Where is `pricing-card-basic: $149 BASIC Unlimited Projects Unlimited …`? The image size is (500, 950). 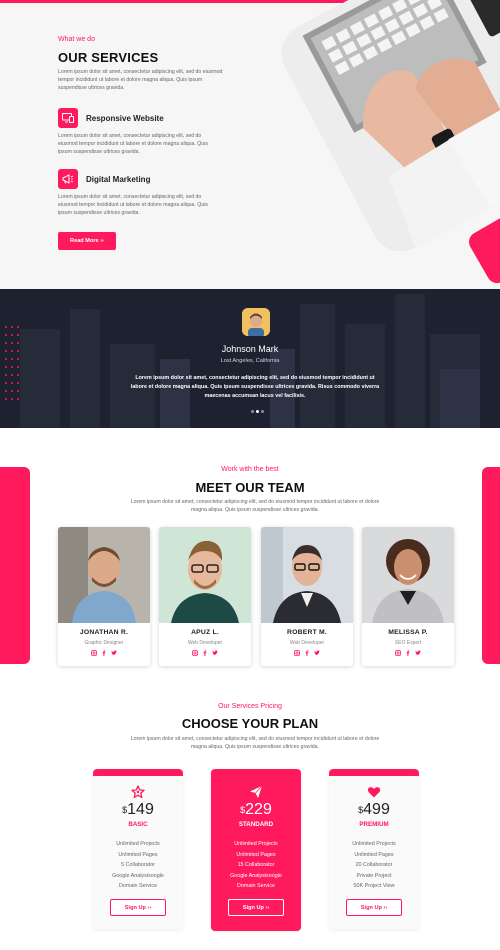
pricing-card-basic: $149 BASIC Unlimited Projects Unlimited … is located at coordinates (138, 849).